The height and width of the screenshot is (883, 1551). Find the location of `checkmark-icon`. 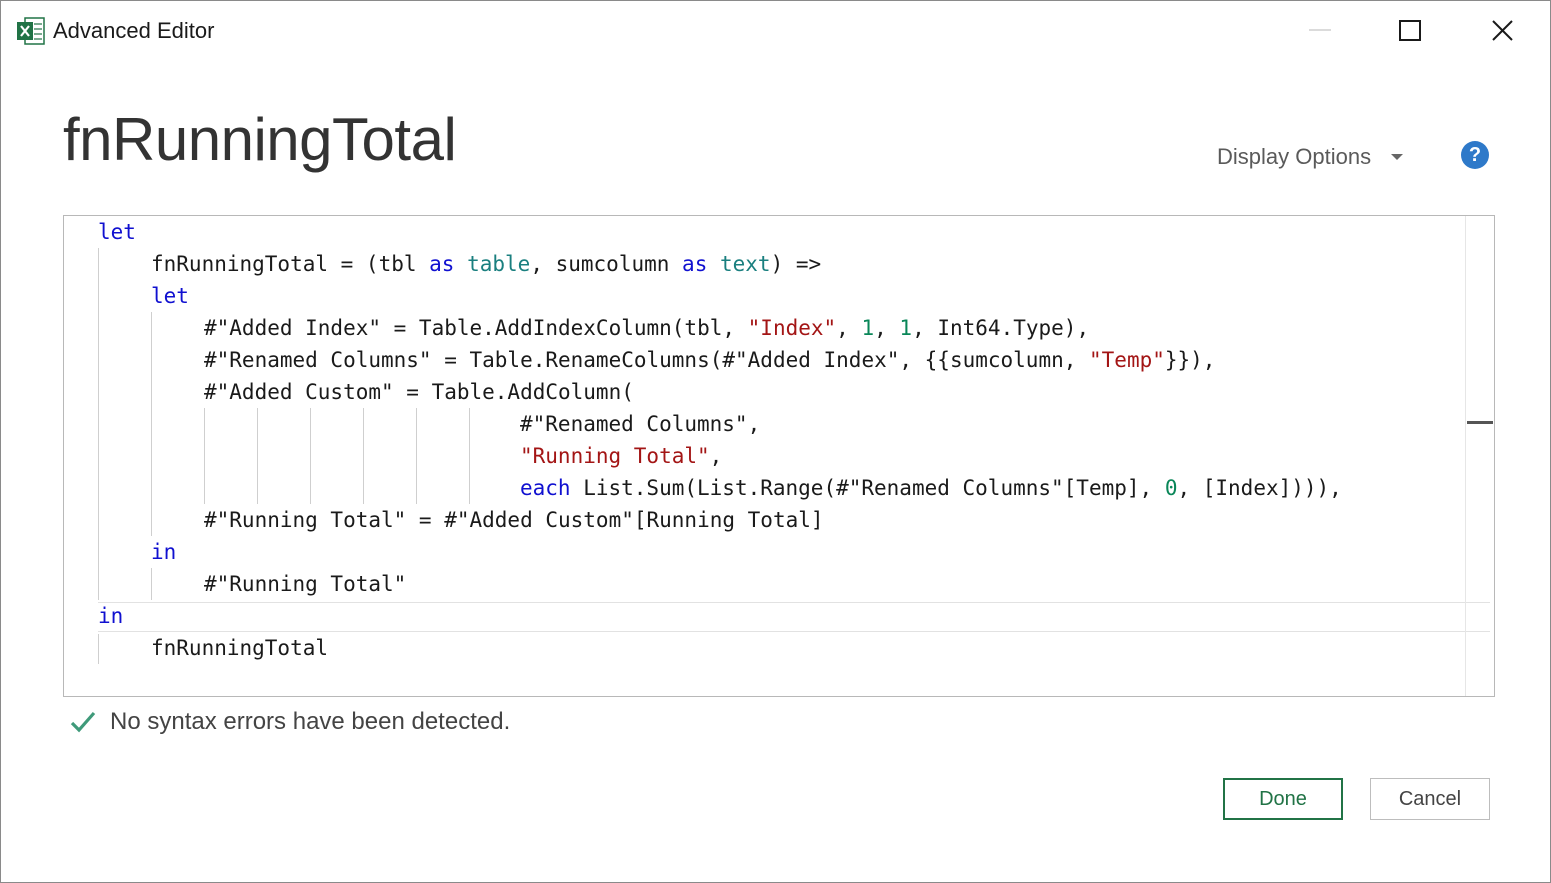

checkmark-icon is located at coordinates (83, 722).